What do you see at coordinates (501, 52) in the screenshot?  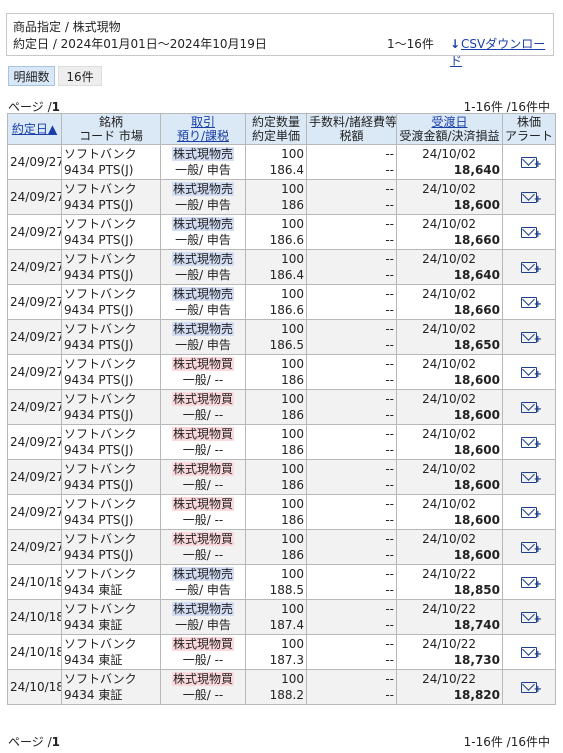 I see `csv-download-link: ↓CSVダウンロード` at bounding box center [501, 52].